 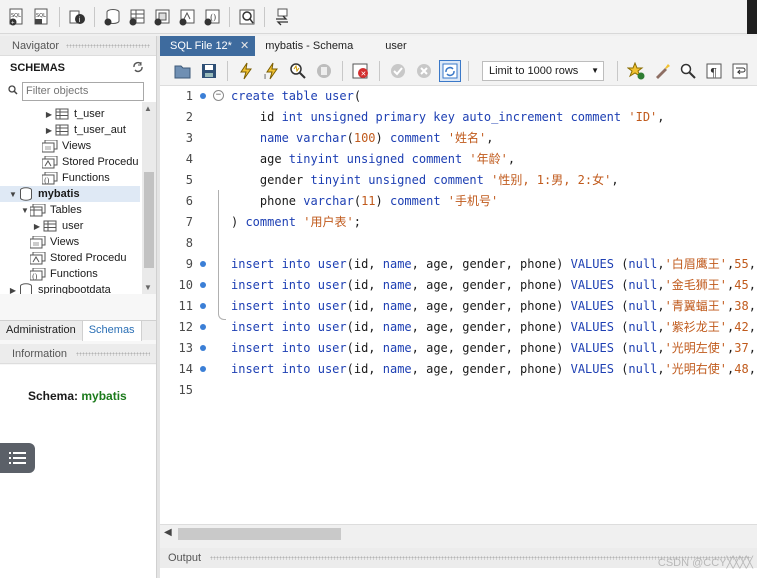 I want to click on scroll-left-arrow-icon: ◀, so click(x=168, y=532).